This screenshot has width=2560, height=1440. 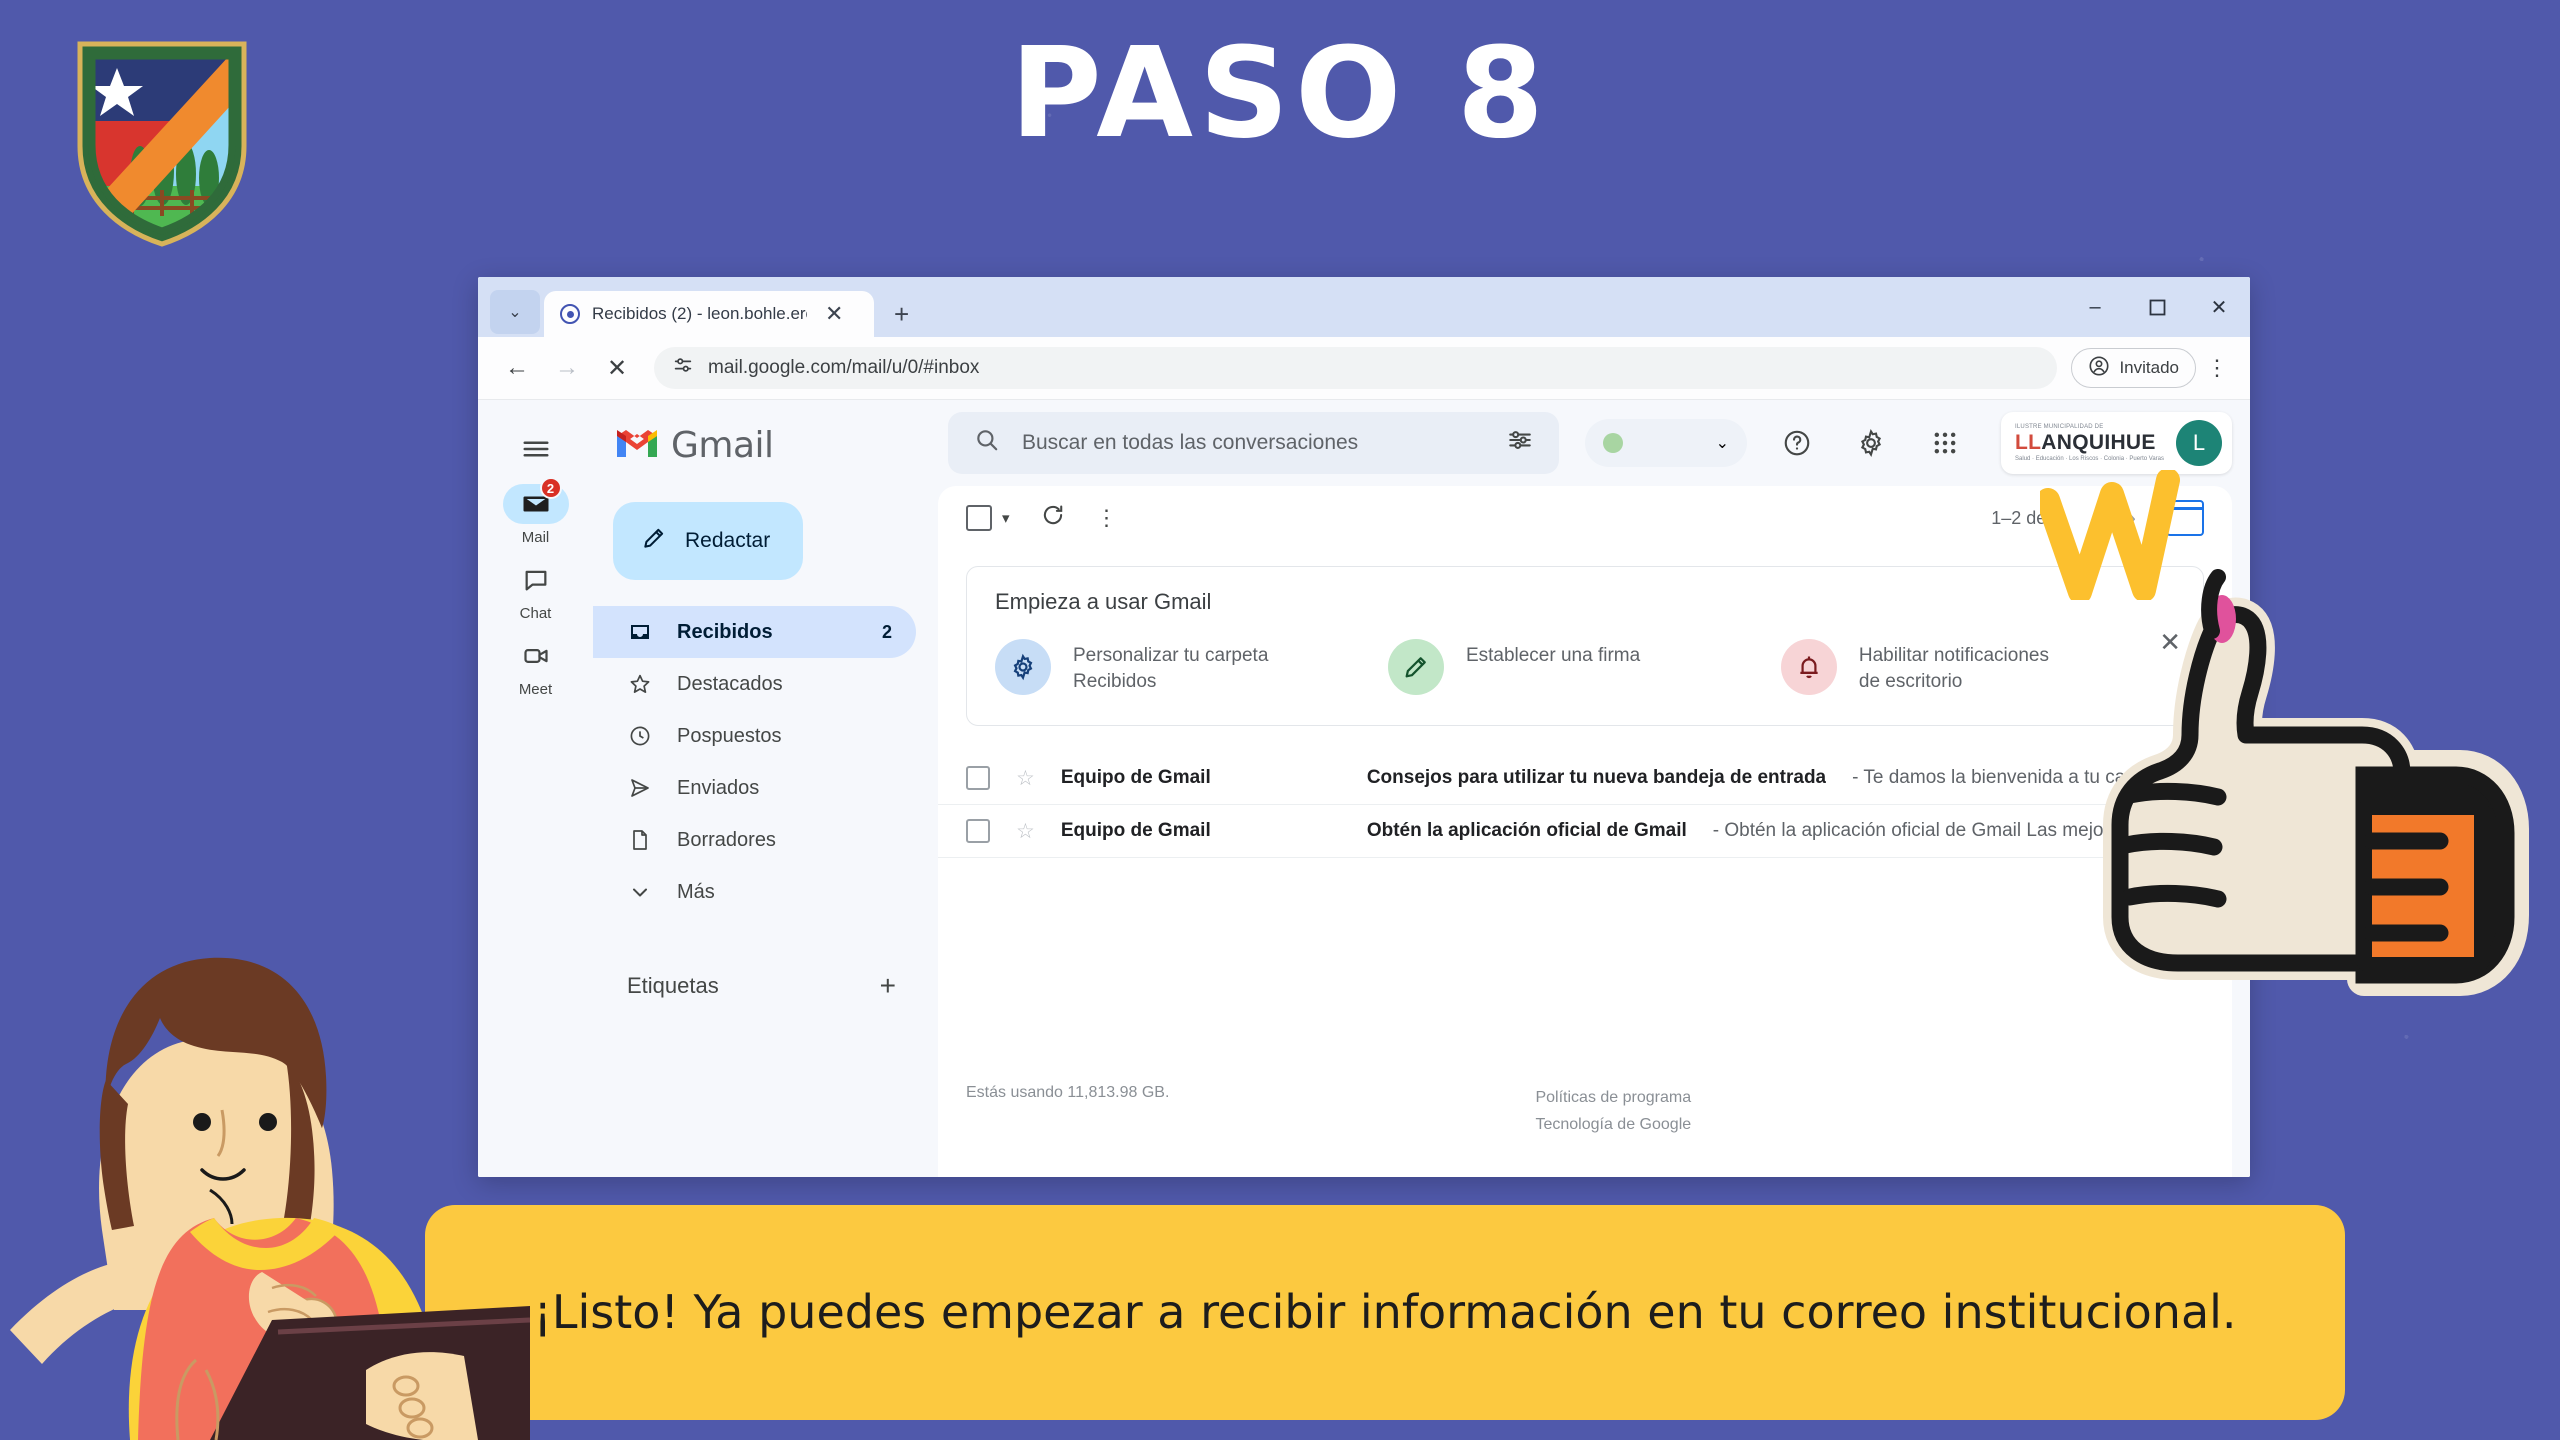 What do you see at coordinates (617, 368) in the screenshot?
I see `stop-loading-button: ✕` at bounding box center [617, 368].